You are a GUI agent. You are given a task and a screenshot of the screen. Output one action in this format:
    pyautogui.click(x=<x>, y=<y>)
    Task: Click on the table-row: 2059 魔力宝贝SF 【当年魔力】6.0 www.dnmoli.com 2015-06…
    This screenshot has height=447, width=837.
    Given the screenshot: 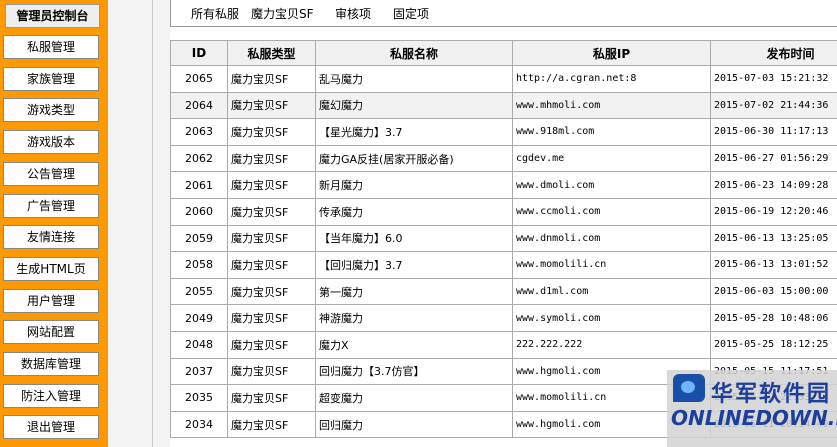 What is the action you would take?
    pyautogui.click(x=503, y=238)
    